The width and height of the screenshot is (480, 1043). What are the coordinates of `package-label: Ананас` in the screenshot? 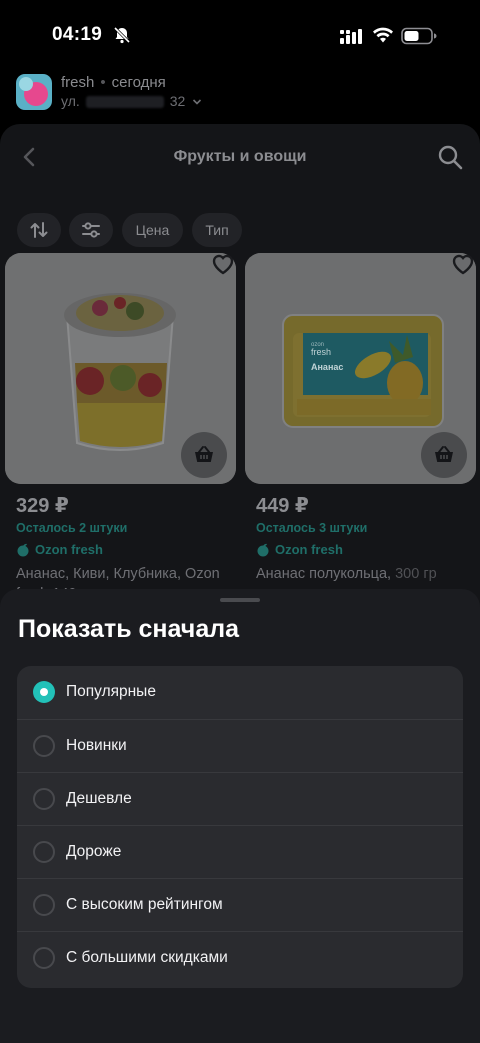 It's located at (327, 367).